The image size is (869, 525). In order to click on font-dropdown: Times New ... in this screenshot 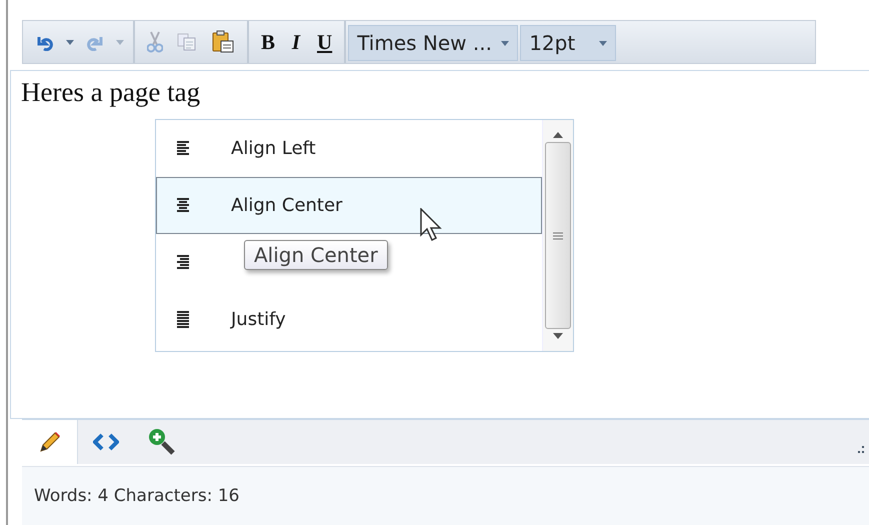, I will do `click(433, 43)`.